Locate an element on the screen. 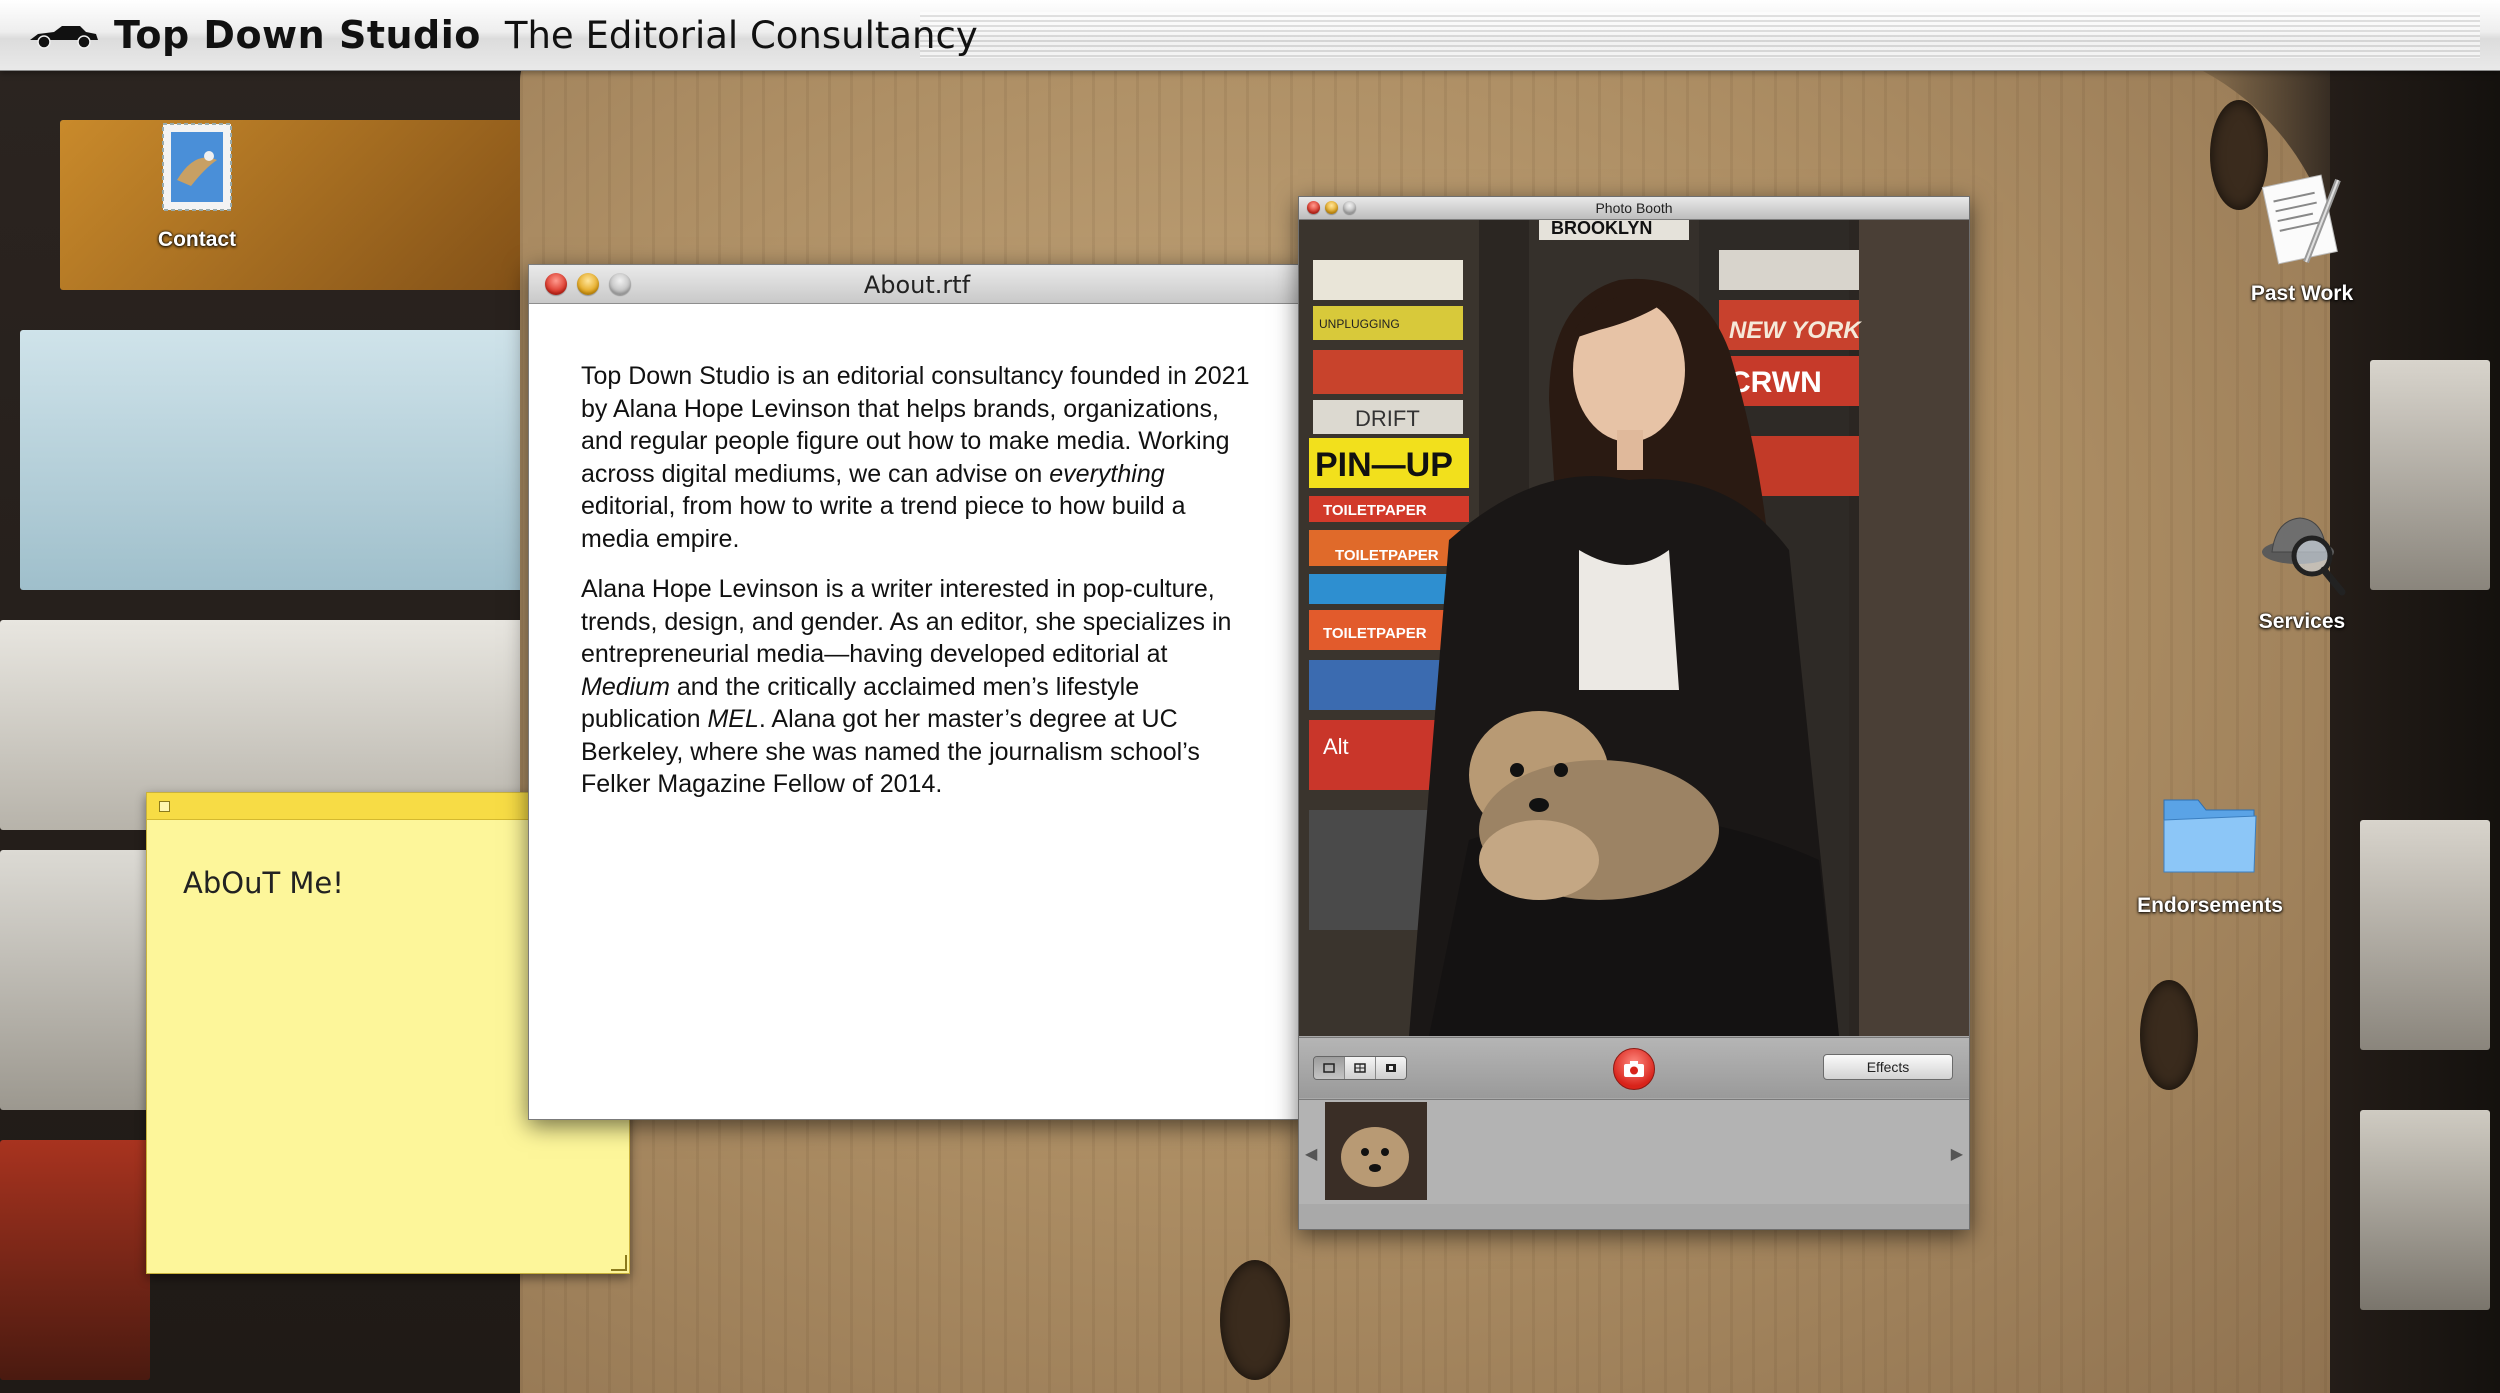  photo-booth-controls: Effects is located at coordinates (1634, 1067).